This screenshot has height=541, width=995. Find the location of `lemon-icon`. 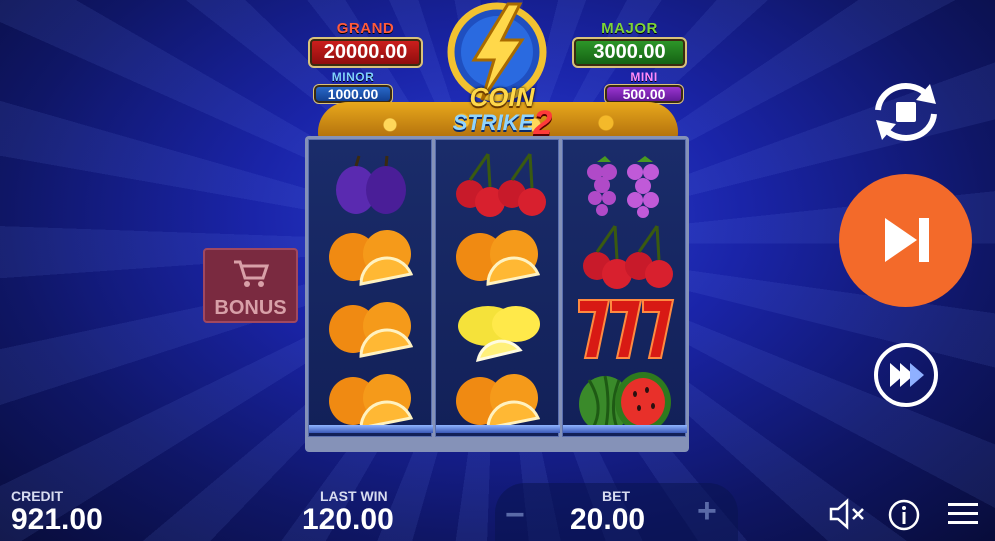

lemon-icon is located at coordinates (499, 334).